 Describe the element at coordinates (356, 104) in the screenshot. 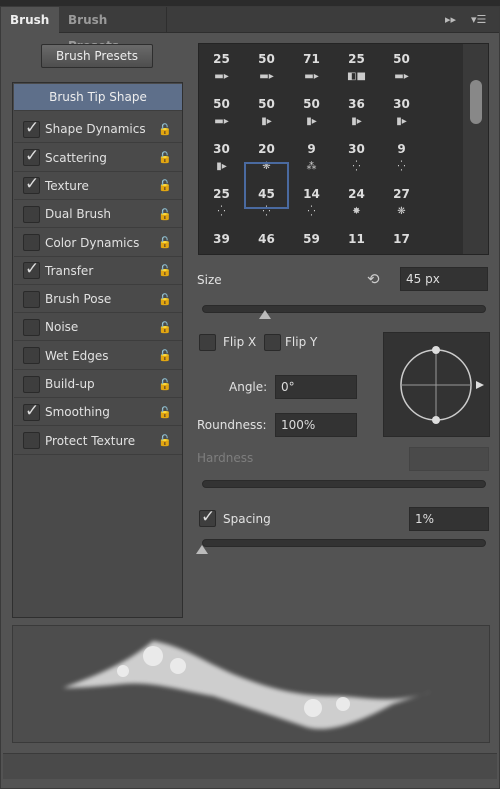

I see `brush-size-label: 36` at that location.